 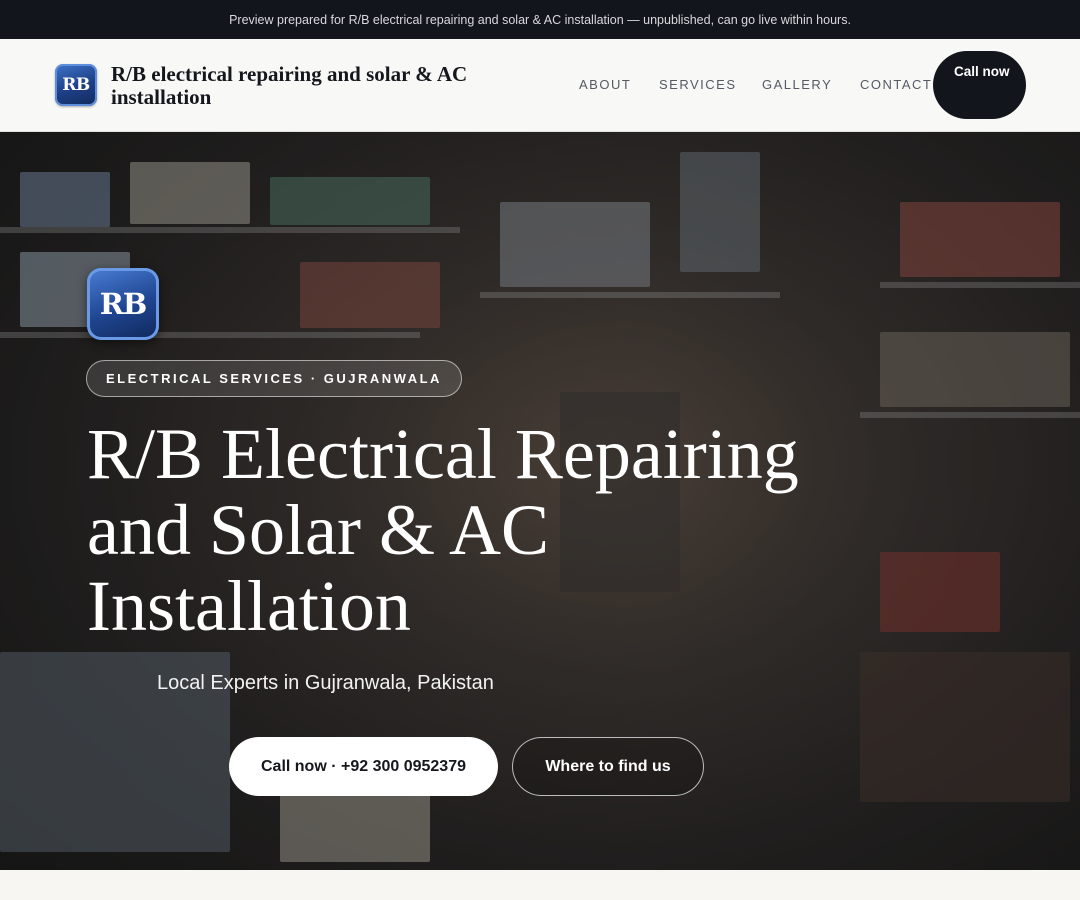 I want to click on nav-link-services: SERVICES, so click(x=698, y=84).